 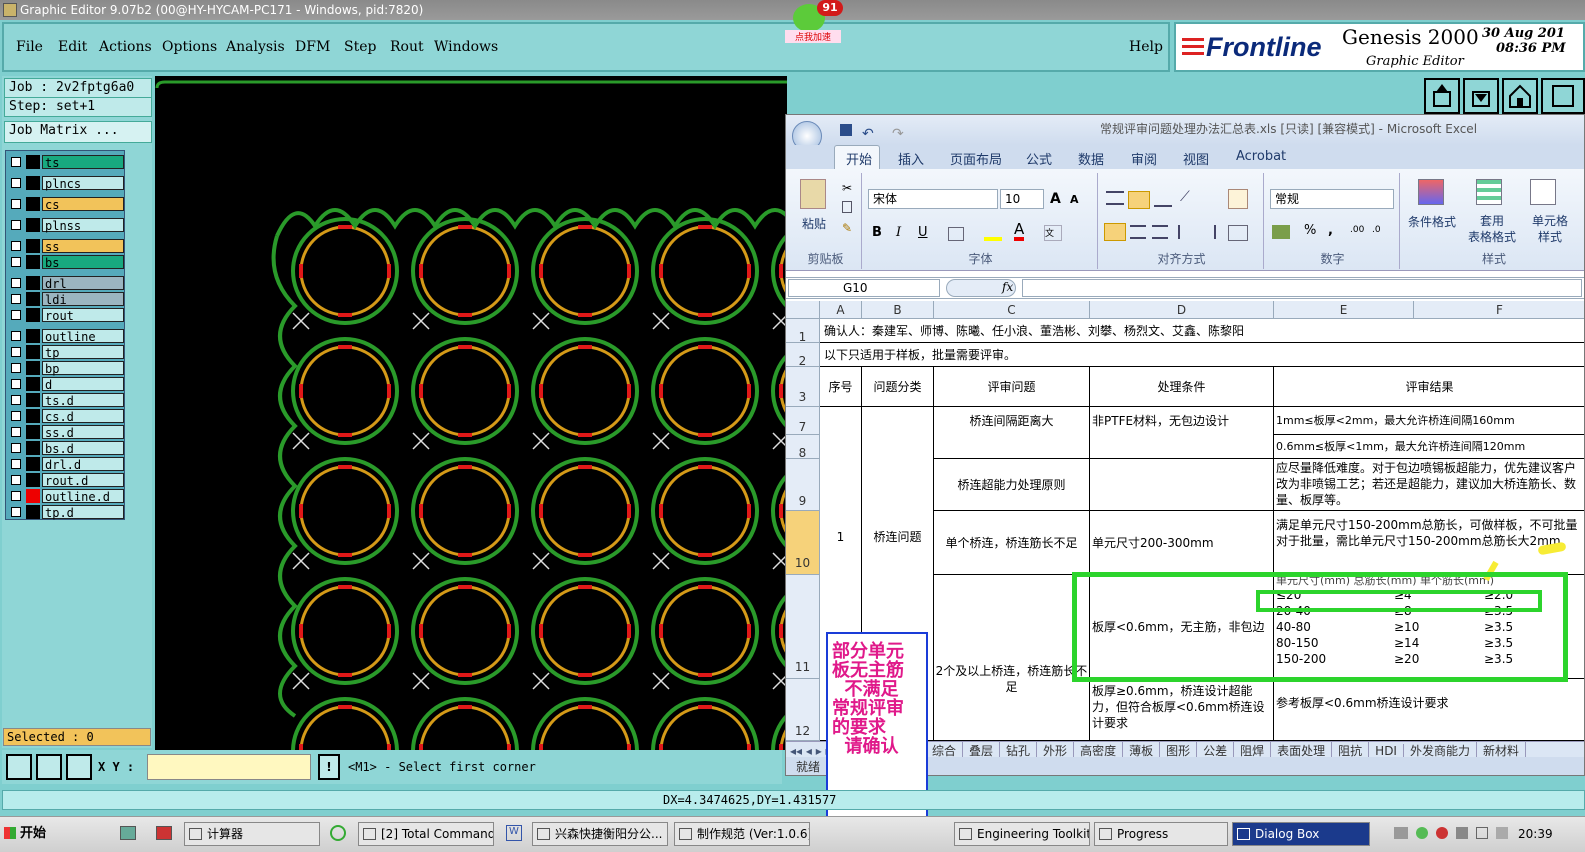 What do you see at coordinates (1520, 96) in the screenshot?
I see `home-icon` at bounding box center [1520, 96].